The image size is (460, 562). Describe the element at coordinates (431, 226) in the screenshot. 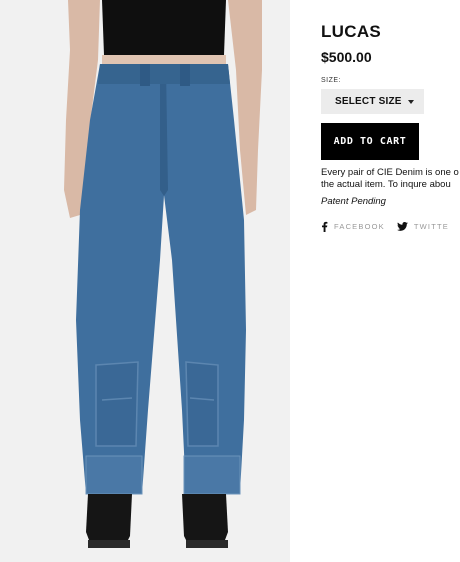

I see `twitter-label: TWITTE` at that location.